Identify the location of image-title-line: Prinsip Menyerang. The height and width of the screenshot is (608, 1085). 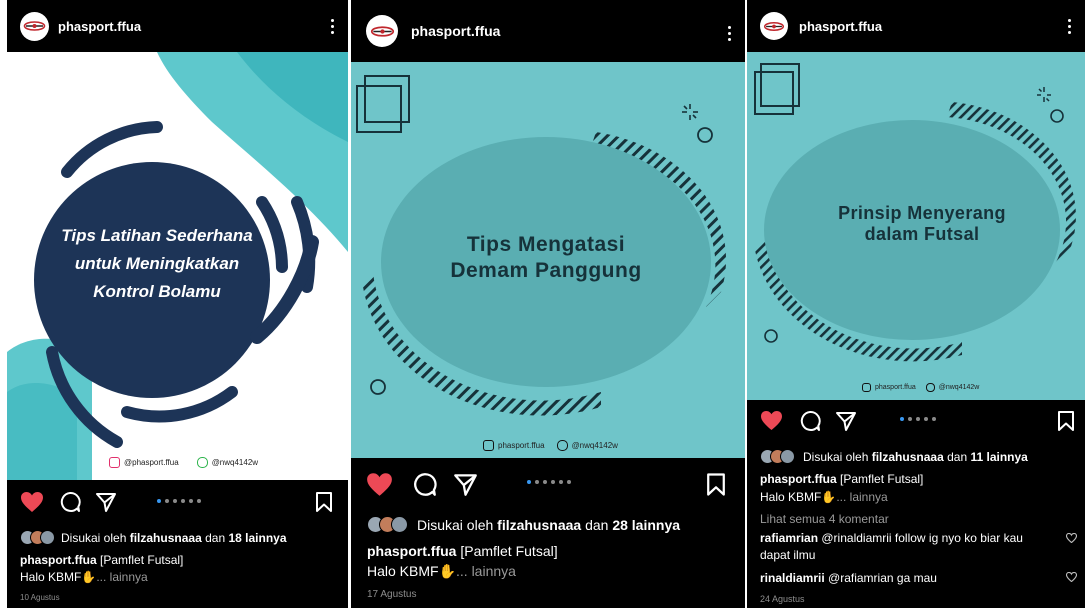
(922, 213).